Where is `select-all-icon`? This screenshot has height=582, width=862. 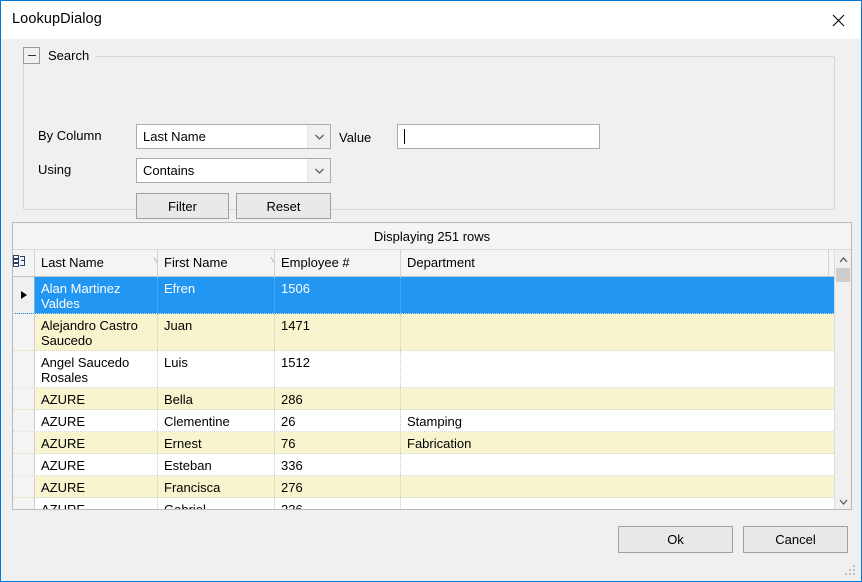 select-all-icon is located at coordinates (24, 263).